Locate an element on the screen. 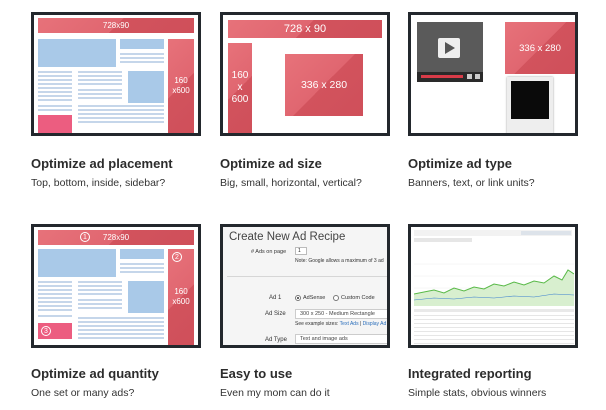 This screenshot has height=410, width=606. ads-on-page-select: 1 is located at coordinates (301, 251).